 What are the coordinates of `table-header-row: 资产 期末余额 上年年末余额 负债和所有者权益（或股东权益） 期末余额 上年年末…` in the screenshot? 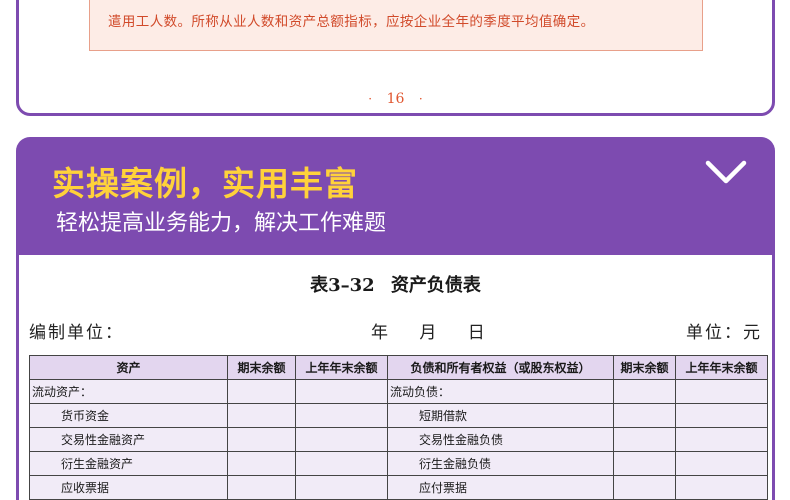 It's located at (398, 367).